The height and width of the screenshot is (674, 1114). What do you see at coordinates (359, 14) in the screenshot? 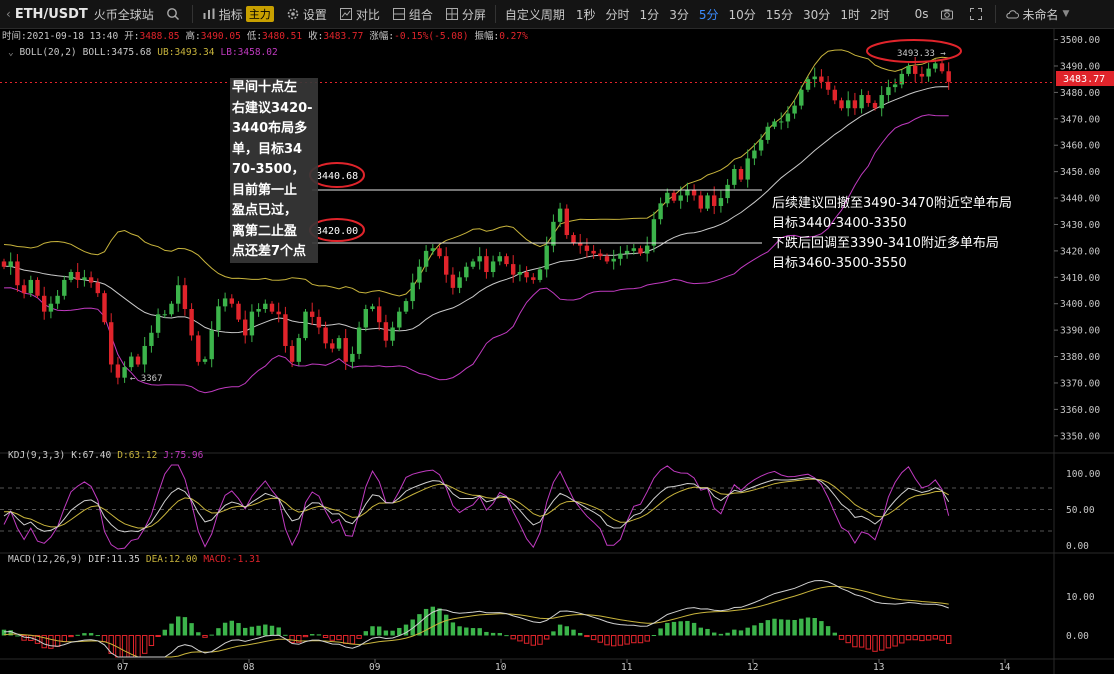
I see `compare-button: 对比` at bounding box center [359, 14].